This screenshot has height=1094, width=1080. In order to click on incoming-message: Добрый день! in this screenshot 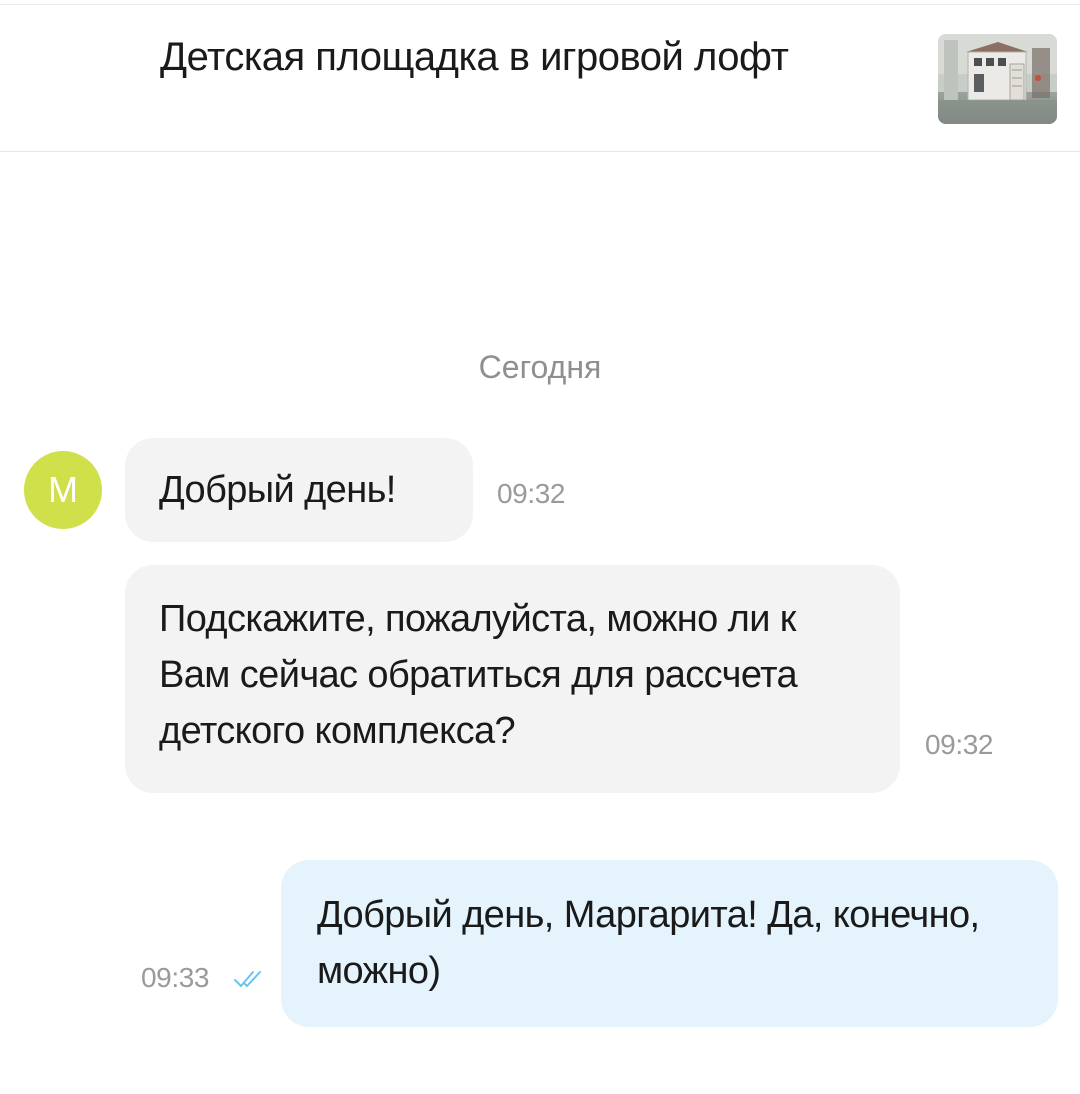, I will do `click(299, 490)`.